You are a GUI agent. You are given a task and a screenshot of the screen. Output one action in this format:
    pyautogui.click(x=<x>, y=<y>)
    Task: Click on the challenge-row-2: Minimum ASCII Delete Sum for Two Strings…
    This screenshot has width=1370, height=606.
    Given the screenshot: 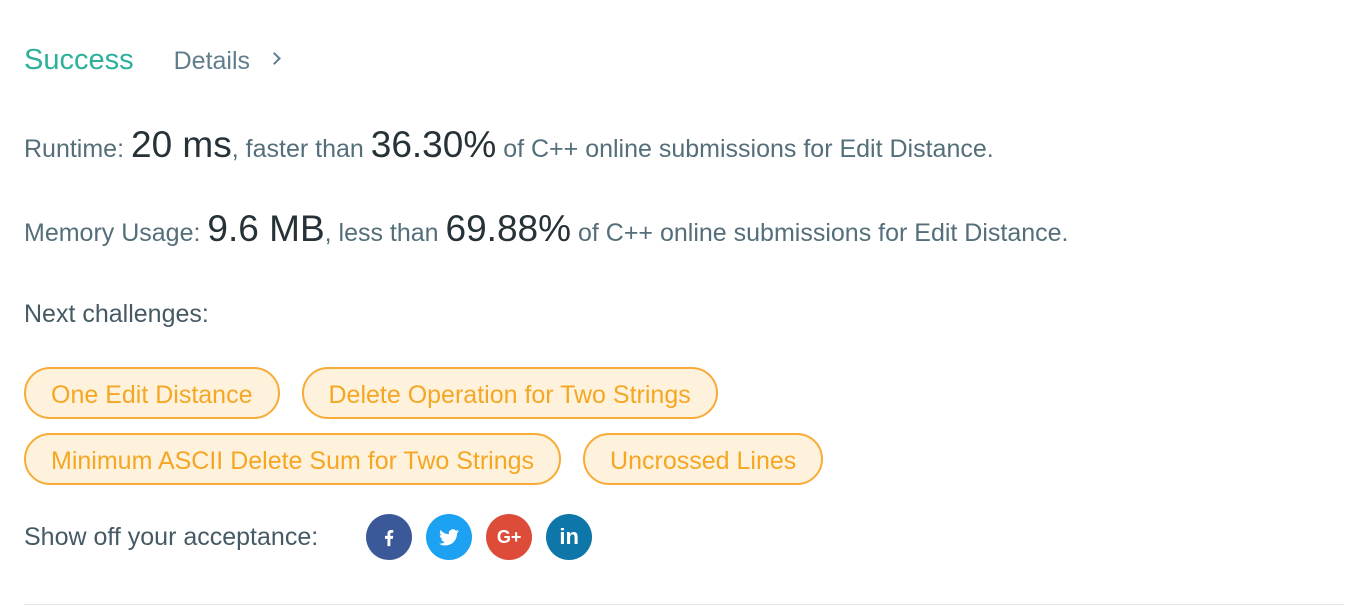 What is the action you would take?
    pyautogui.click(x=424, y=459)
    